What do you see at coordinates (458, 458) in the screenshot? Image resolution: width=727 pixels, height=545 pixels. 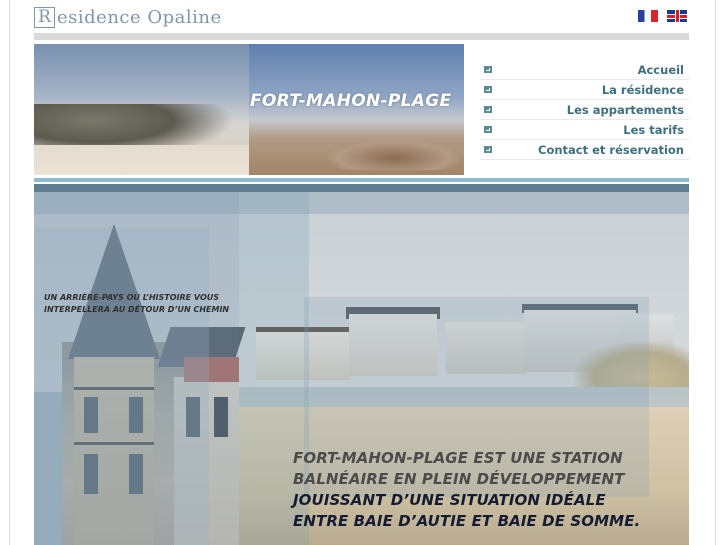 I see `caption-line: FORT-MAHON-PLAGE EST UNE STATION` at bounding box center [458, 458].